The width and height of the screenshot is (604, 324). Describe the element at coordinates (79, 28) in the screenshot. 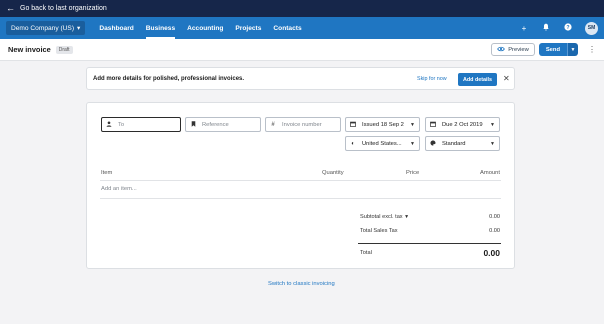

I see `chevron-down-icon: ▾` at that location.